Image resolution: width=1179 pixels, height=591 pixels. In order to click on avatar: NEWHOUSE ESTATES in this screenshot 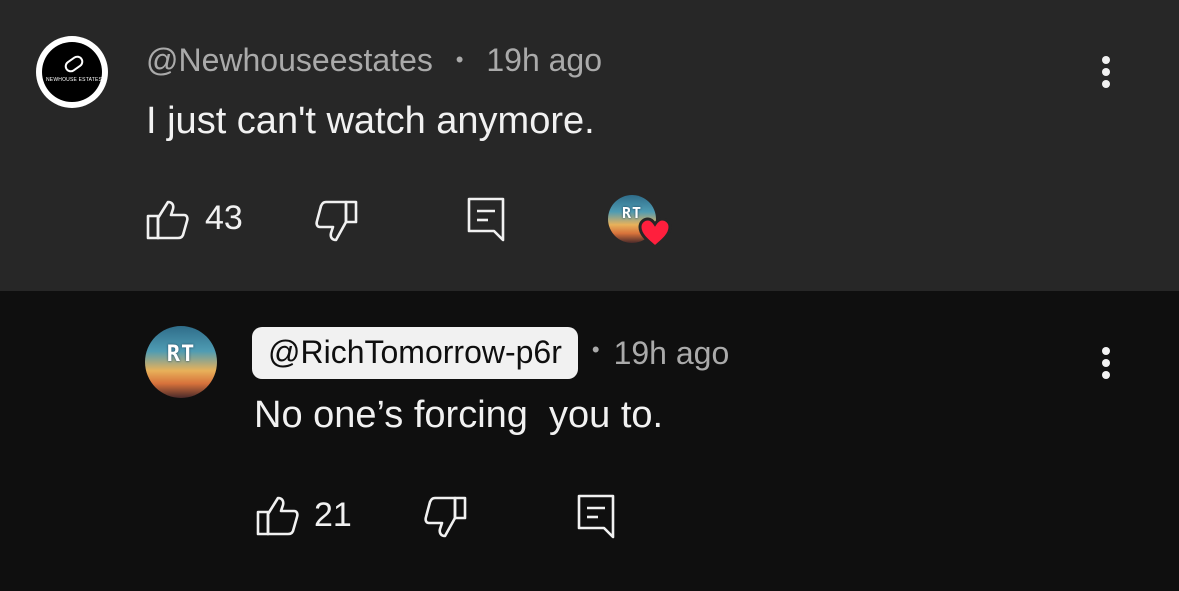, I will do `click(72, 72)`.